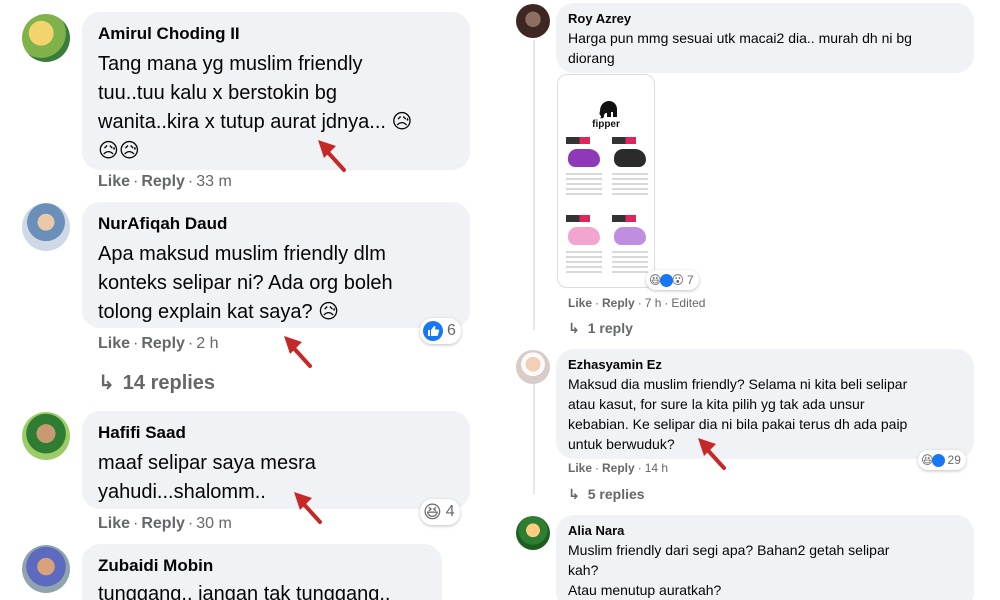 The image size is (1000, 600). I want to click on comment-author: Zubaidi Mobin, so click(262, 566).